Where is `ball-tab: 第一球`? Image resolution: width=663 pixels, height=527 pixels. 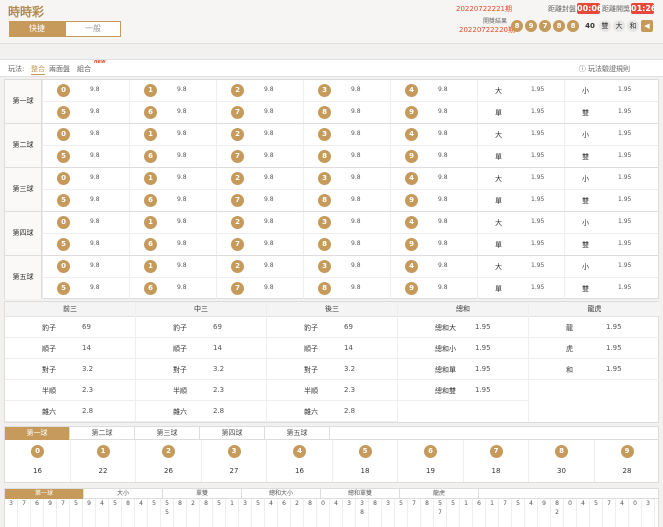
ball-tab: 第一球 is located at coordinates (37, 433).